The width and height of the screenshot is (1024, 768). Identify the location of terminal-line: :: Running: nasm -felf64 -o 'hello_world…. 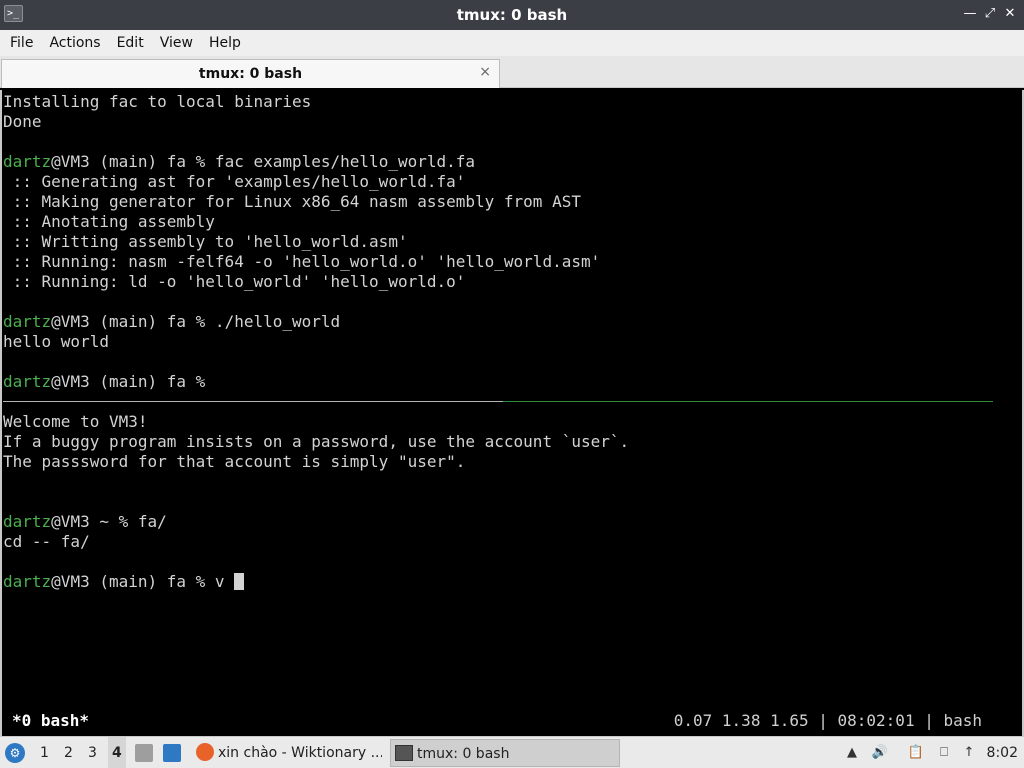
(302, 261).